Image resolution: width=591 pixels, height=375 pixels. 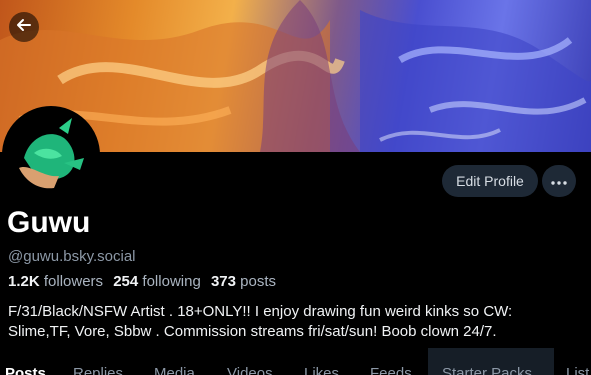 What do you see at coordinates (98, 370) in the screenshot?
I see `tab-replies: Replies` at bounding box center [98, 370].